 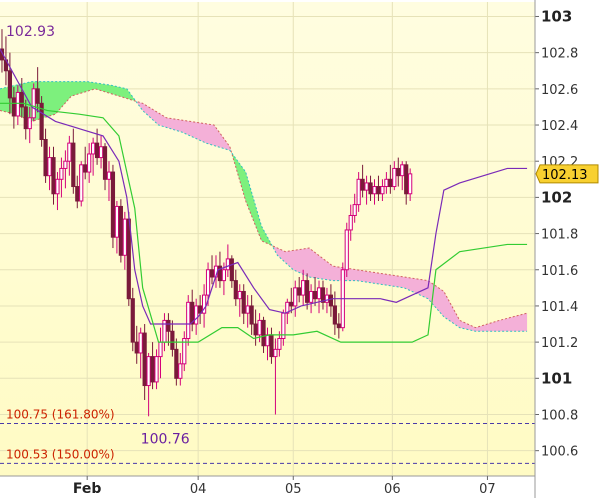 What do you see at coordinates (559, 343) in the screenshot?
I see `ytick-label-9: 101.2` at bounding box center [559, 343].